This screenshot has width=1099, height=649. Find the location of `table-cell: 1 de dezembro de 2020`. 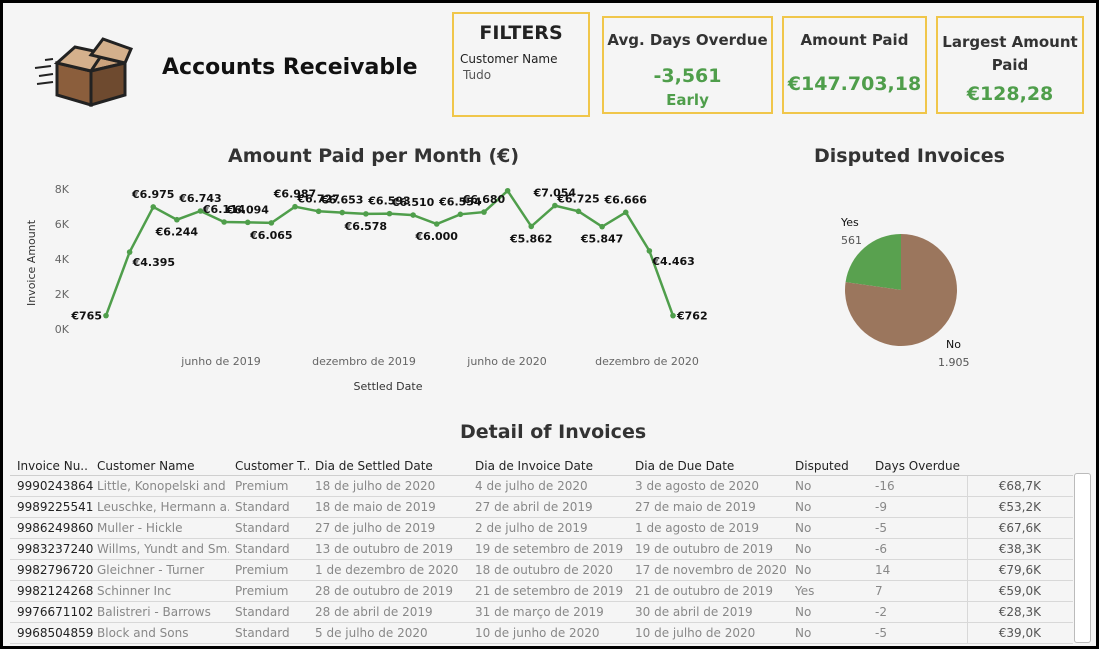

table-cell: 1 de dezembro de 2020 is located at coordinates (387, 570).